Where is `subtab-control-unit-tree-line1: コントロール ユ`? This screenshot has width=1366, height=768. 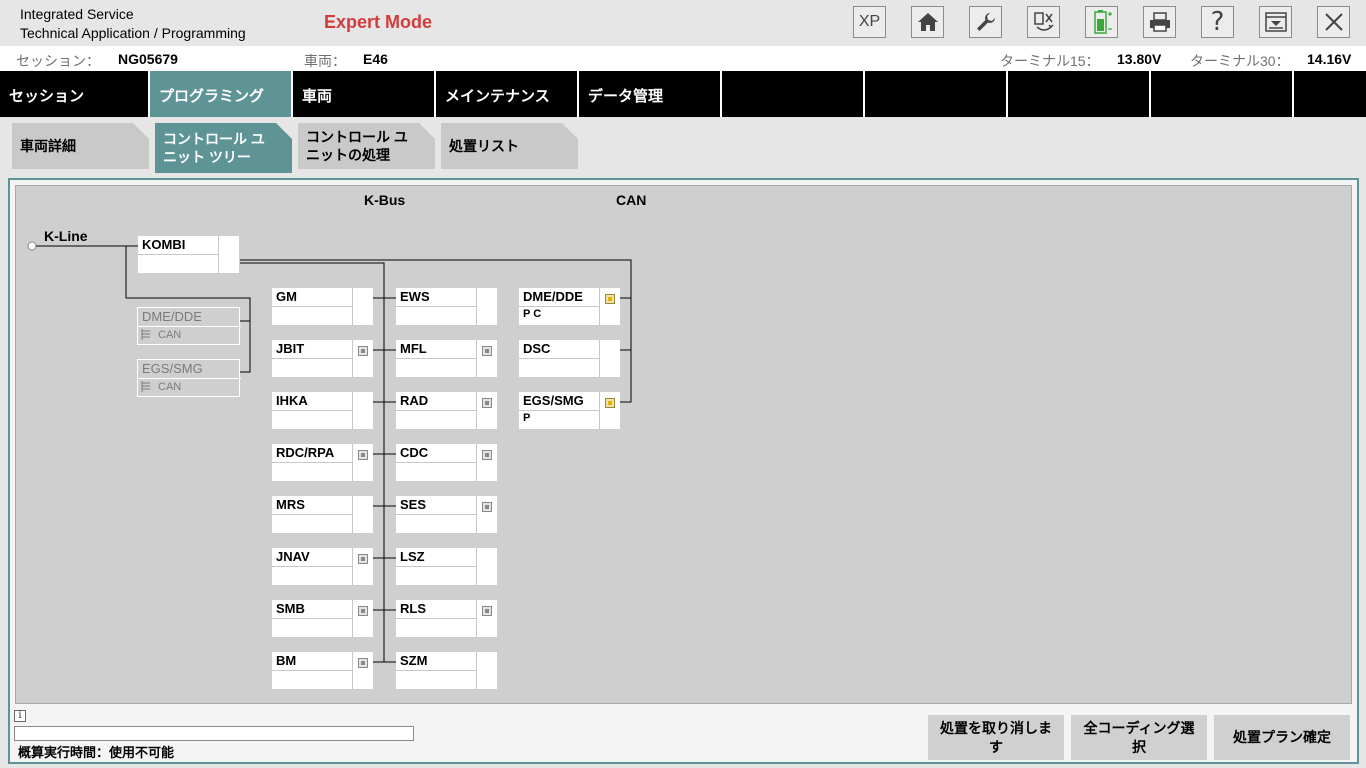
subtab-control-unit-tree-line1: コントロール ユ is located at coordinates (214, 139).